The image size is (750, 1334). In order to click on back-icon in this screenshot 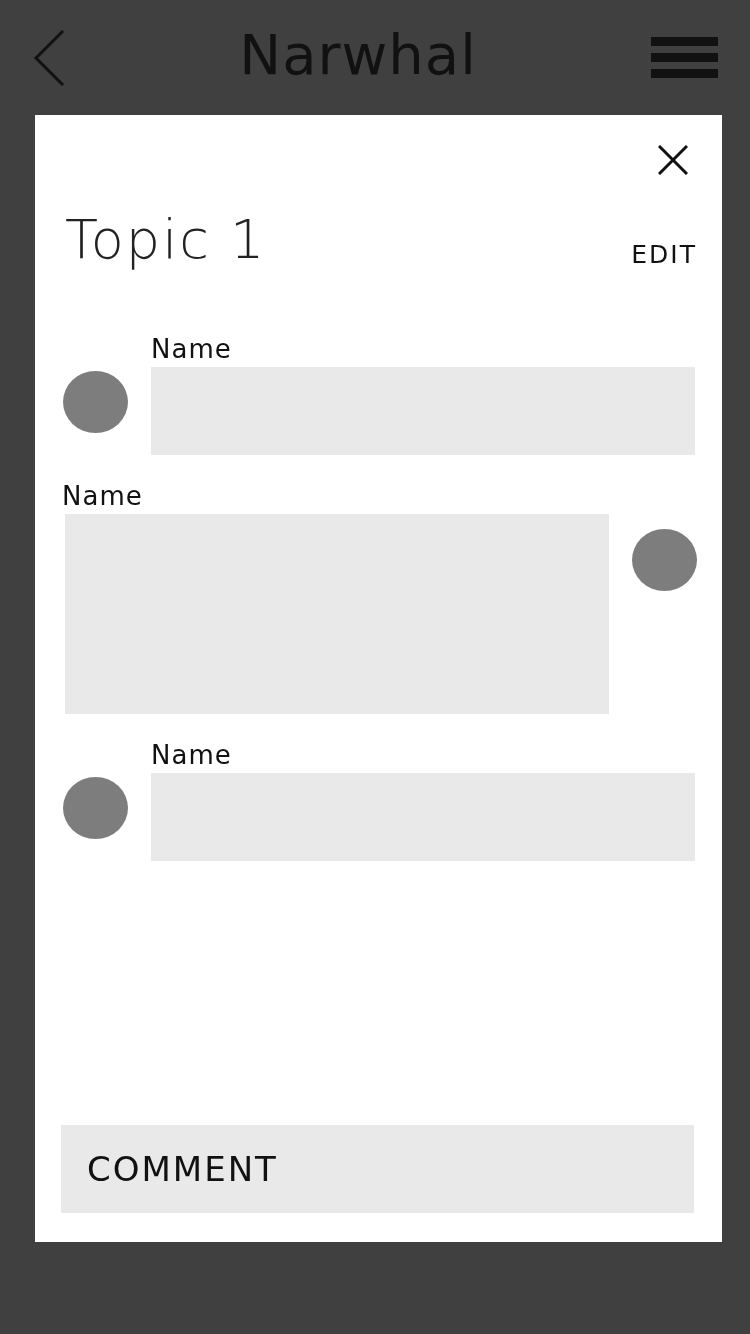, I will do `click(49, 57)`.